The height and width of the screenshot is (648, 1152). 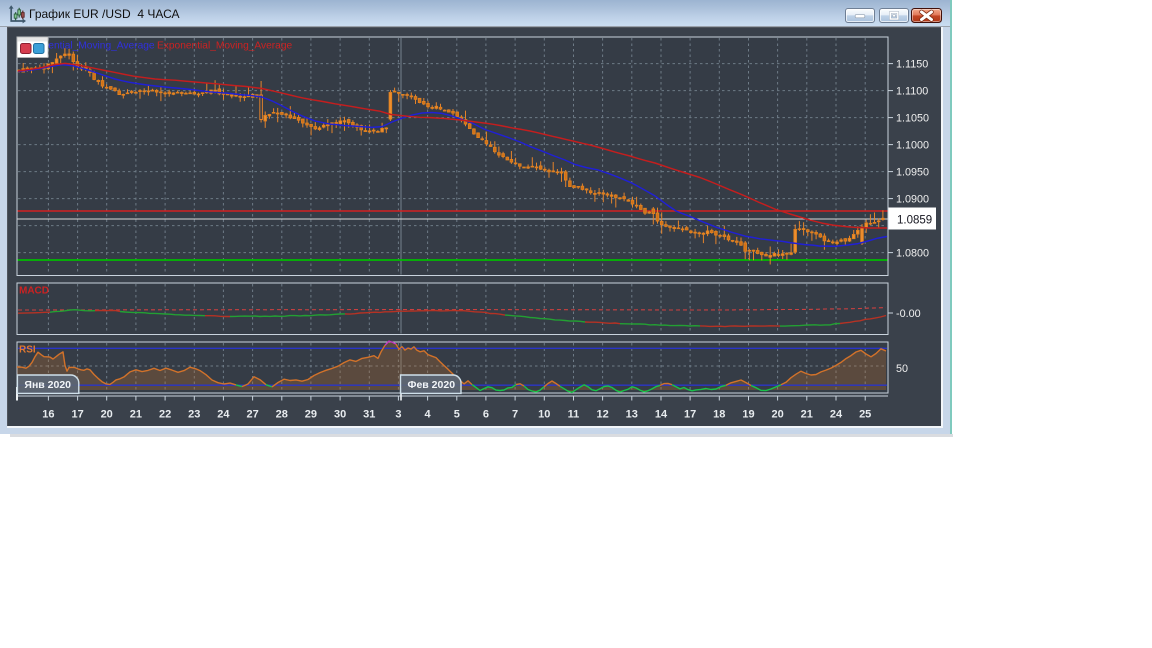 I want to click on svg-text: Фев 2020, so click(x=432, y=385).